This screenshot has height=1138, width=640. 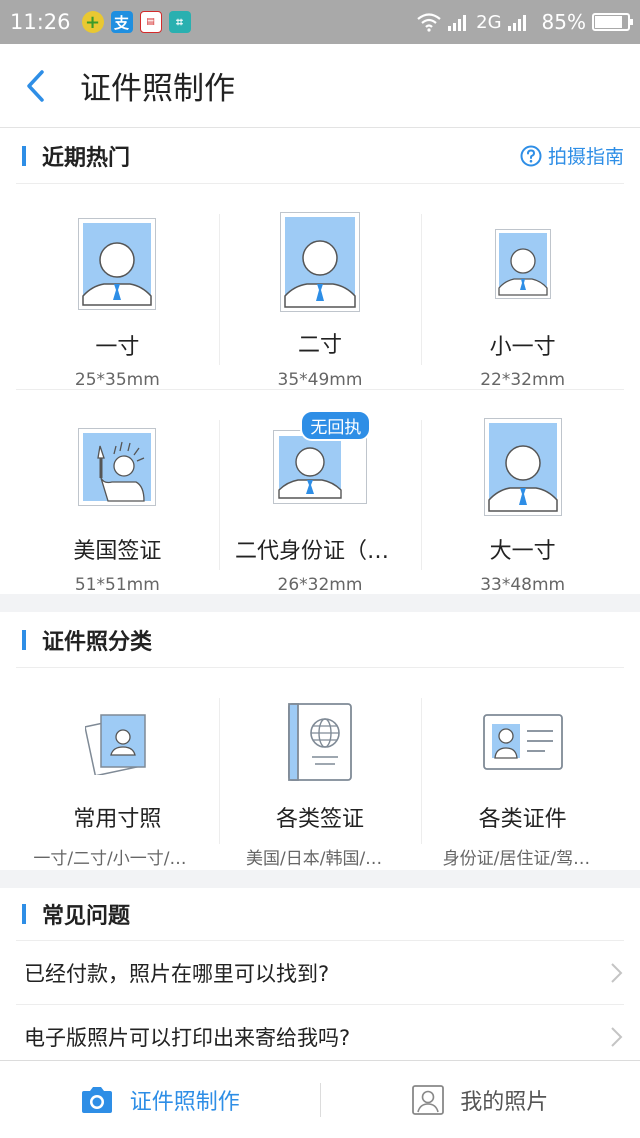 What do you see at coordinates (612, 22) in the screenshot?
I see `battery-icon` at bounding box center [612, 22].